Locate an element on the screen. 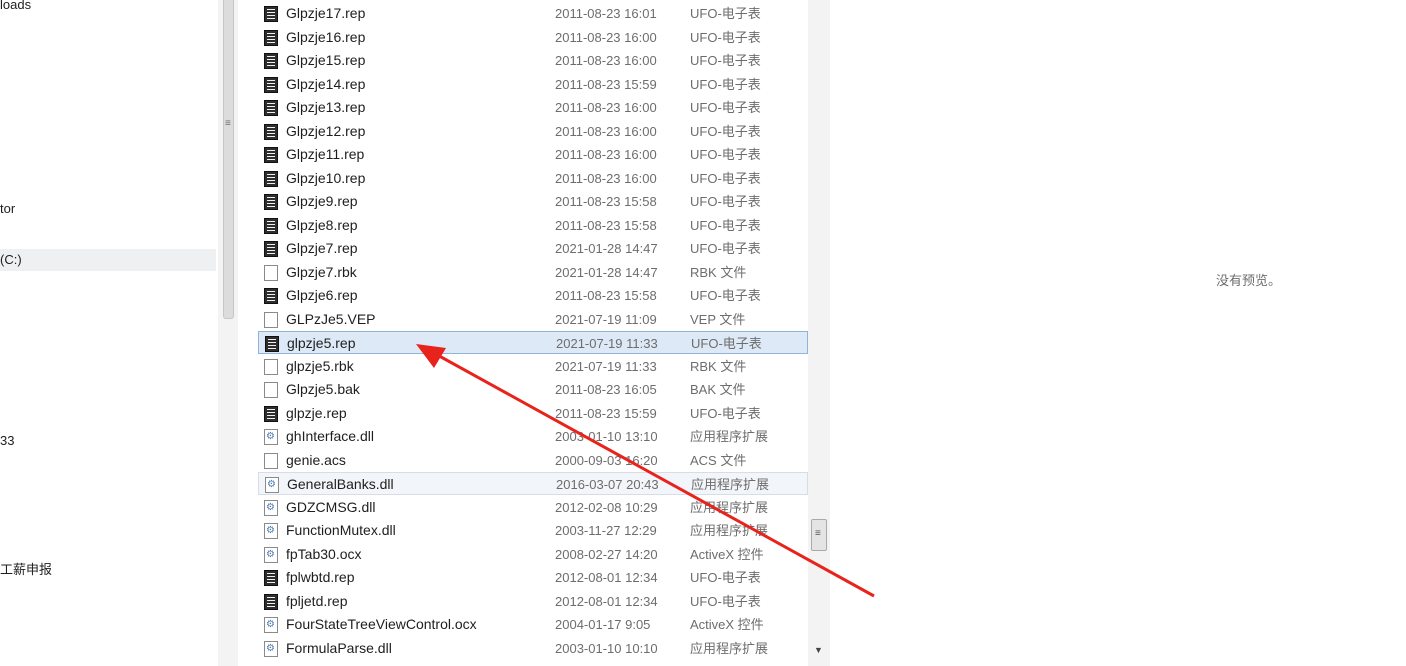 This screenshot has height=666, width=1406. file-name: Glpzje7.rep is located at coordinates (322, 248).